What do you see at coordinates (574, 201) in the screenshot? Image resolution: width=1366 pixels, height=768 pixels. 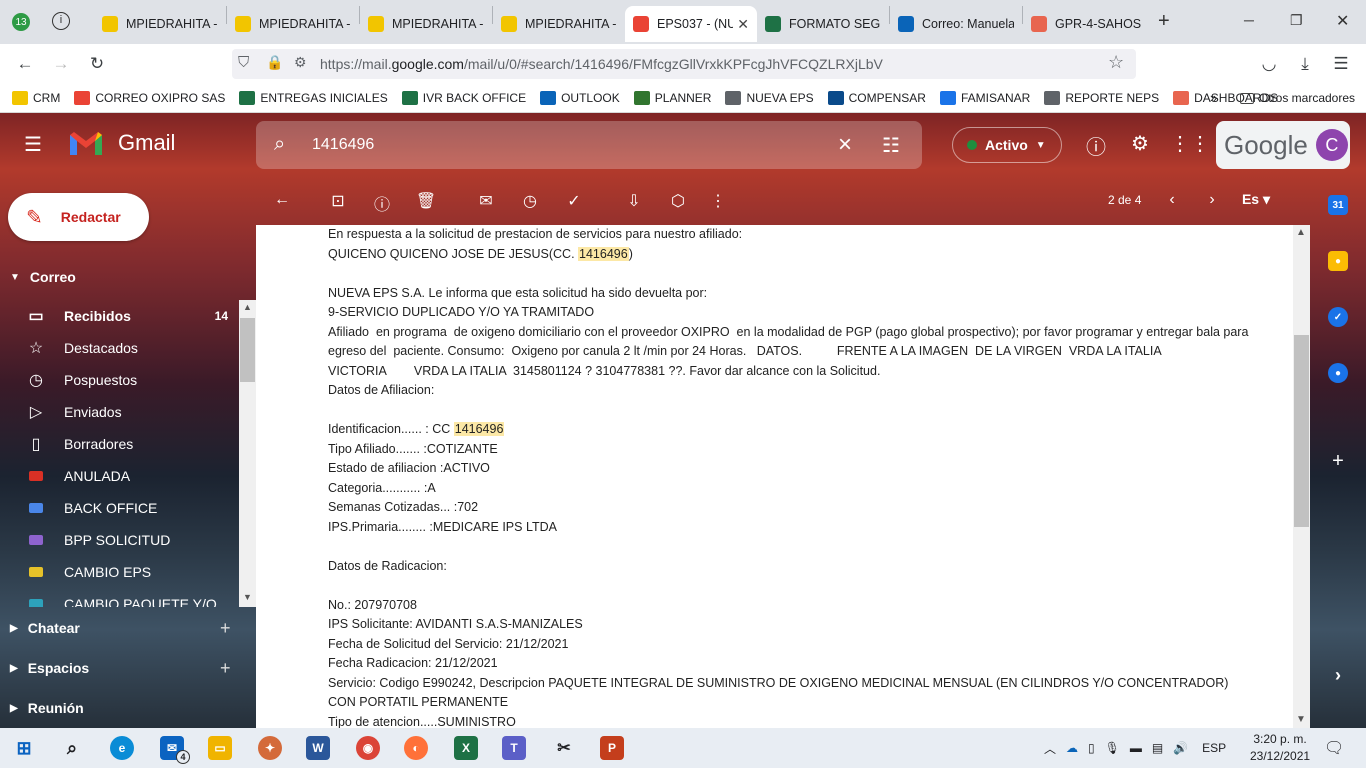 I see `add-task-icon: ✓` at bounding box center [574, 201].